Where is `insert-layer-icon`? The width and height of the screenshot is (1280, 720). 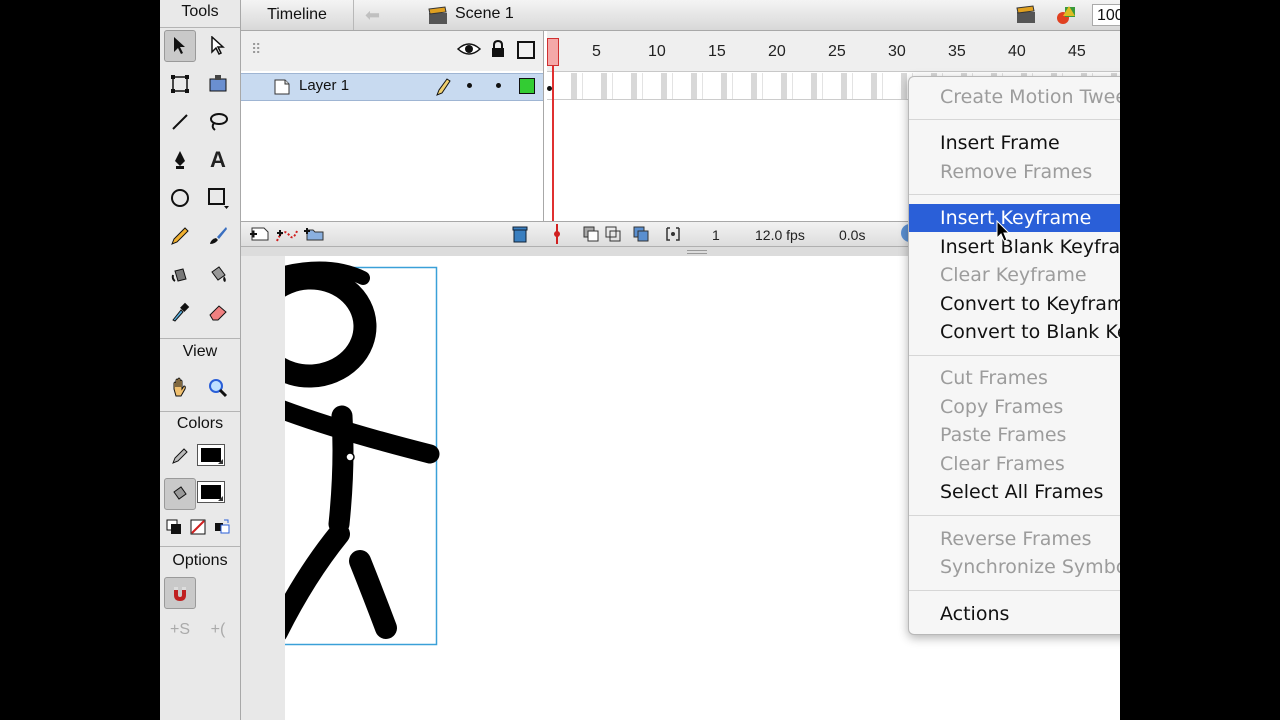
insert-layer-icon is located at coordinates (260, 235).